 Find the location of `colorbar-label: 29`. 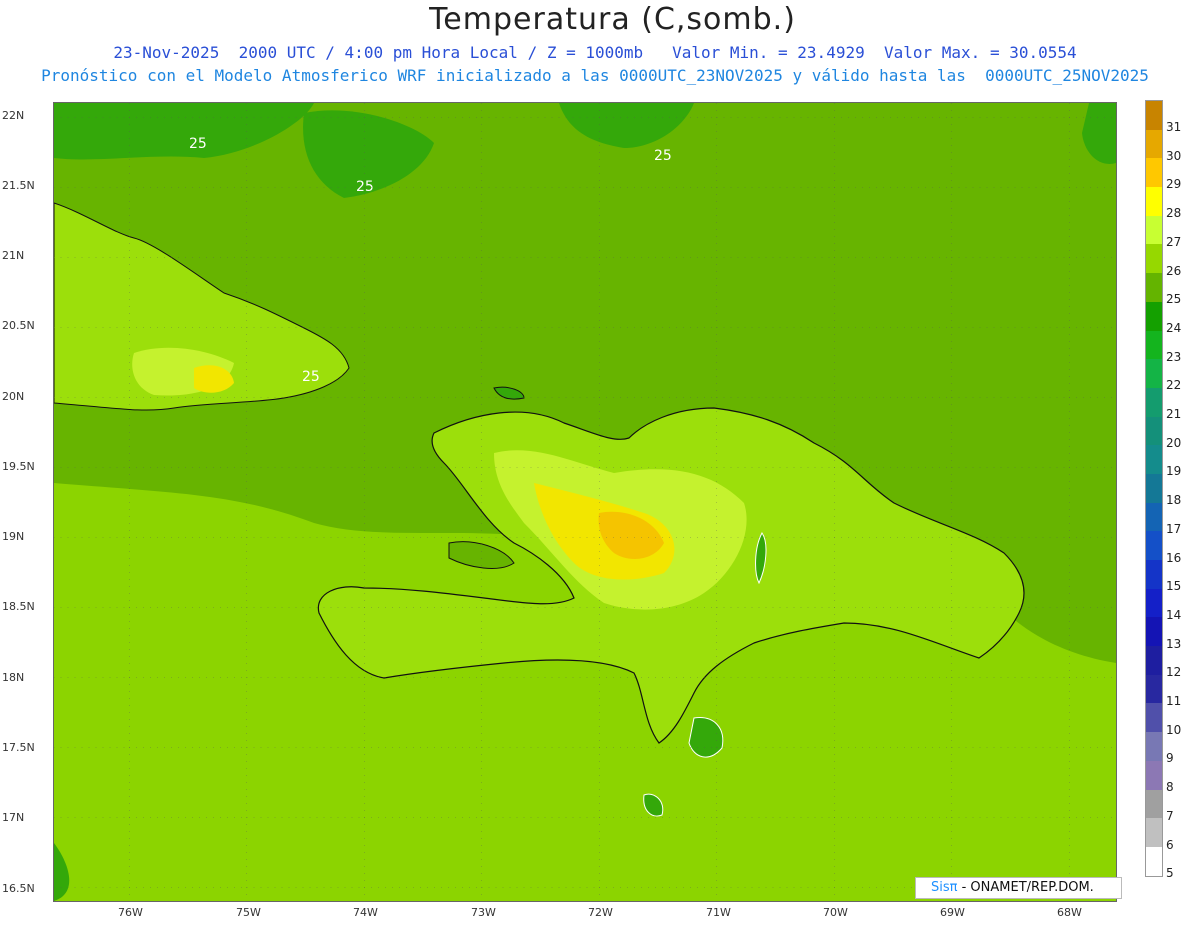

colorbar-label: 29 is located at coordinates (1174, 184).